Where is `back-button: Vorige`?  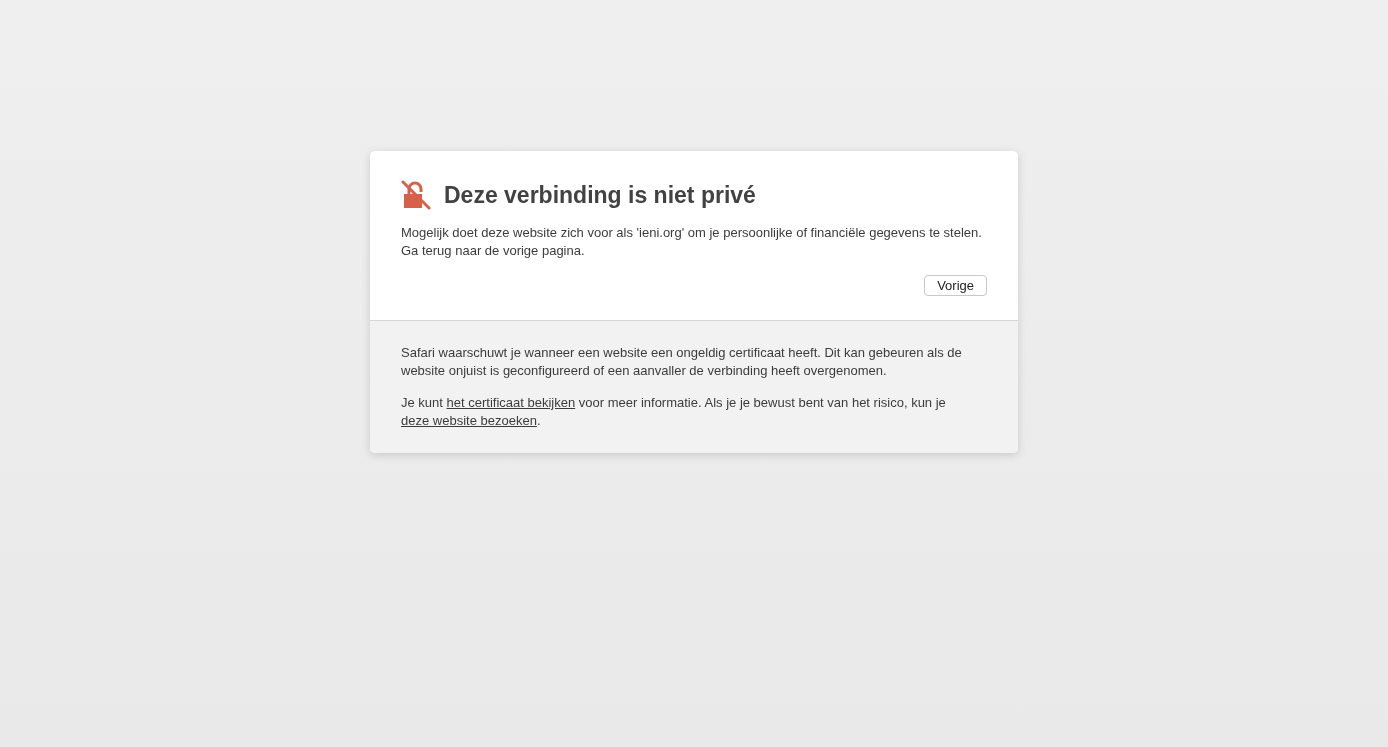
back-button: Vorige is located at coordinates (955, 285).